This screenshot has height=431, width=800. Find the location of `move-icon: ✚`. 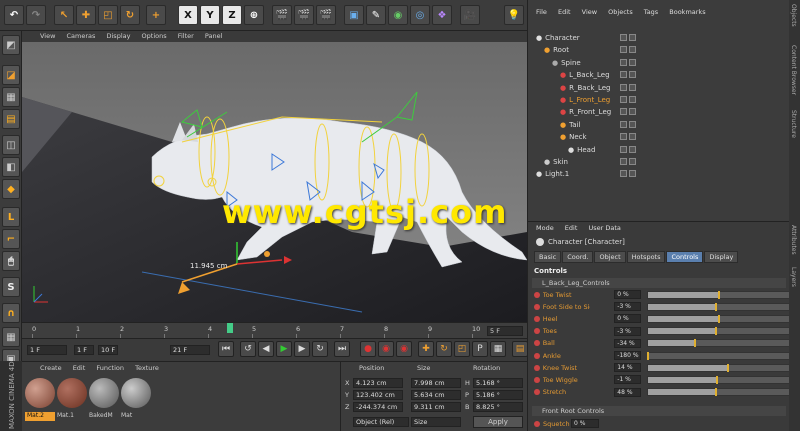

move-icon: ✚ is located at coordinates (86, 15).